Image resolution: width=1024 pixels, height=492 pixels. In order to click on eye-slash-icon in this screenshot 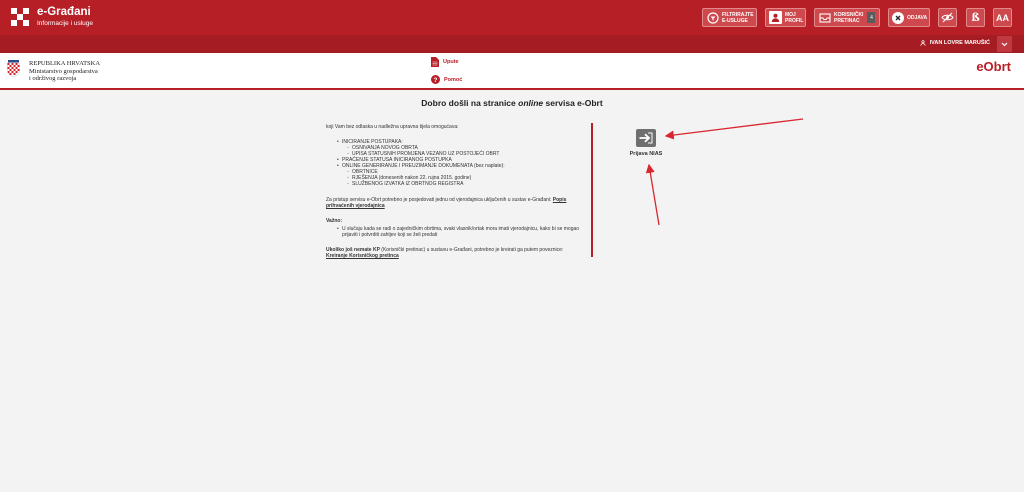, I will do `click(947, 17)`.